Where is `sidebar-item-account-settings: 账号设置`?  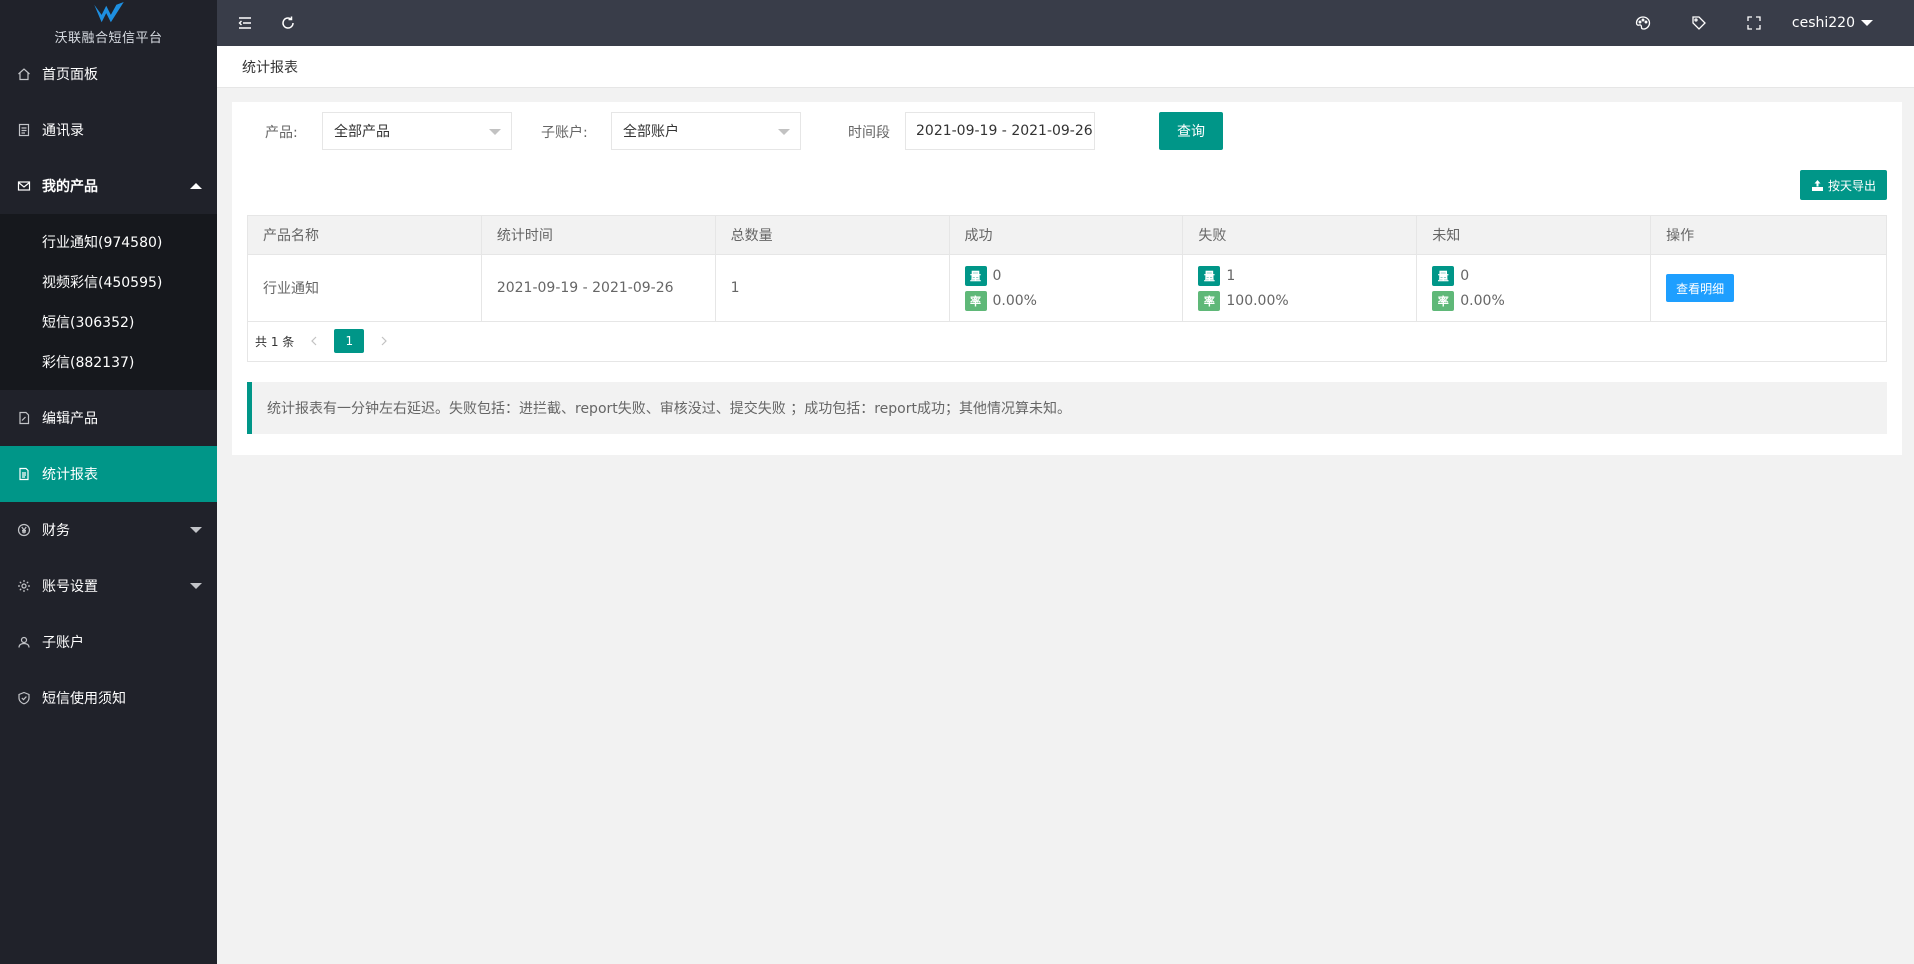
sidebar-item-account-settings: 账号设置 is located at coordinates (108, 586).